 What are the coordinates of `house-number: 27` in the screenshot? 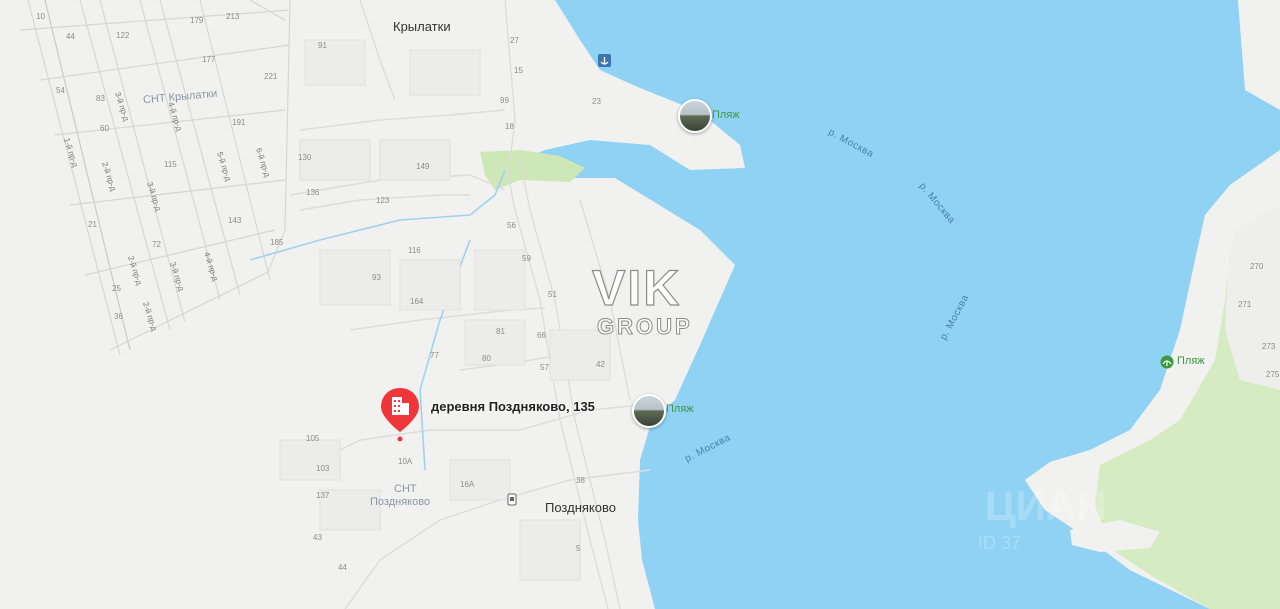 It's located at (514, 40).